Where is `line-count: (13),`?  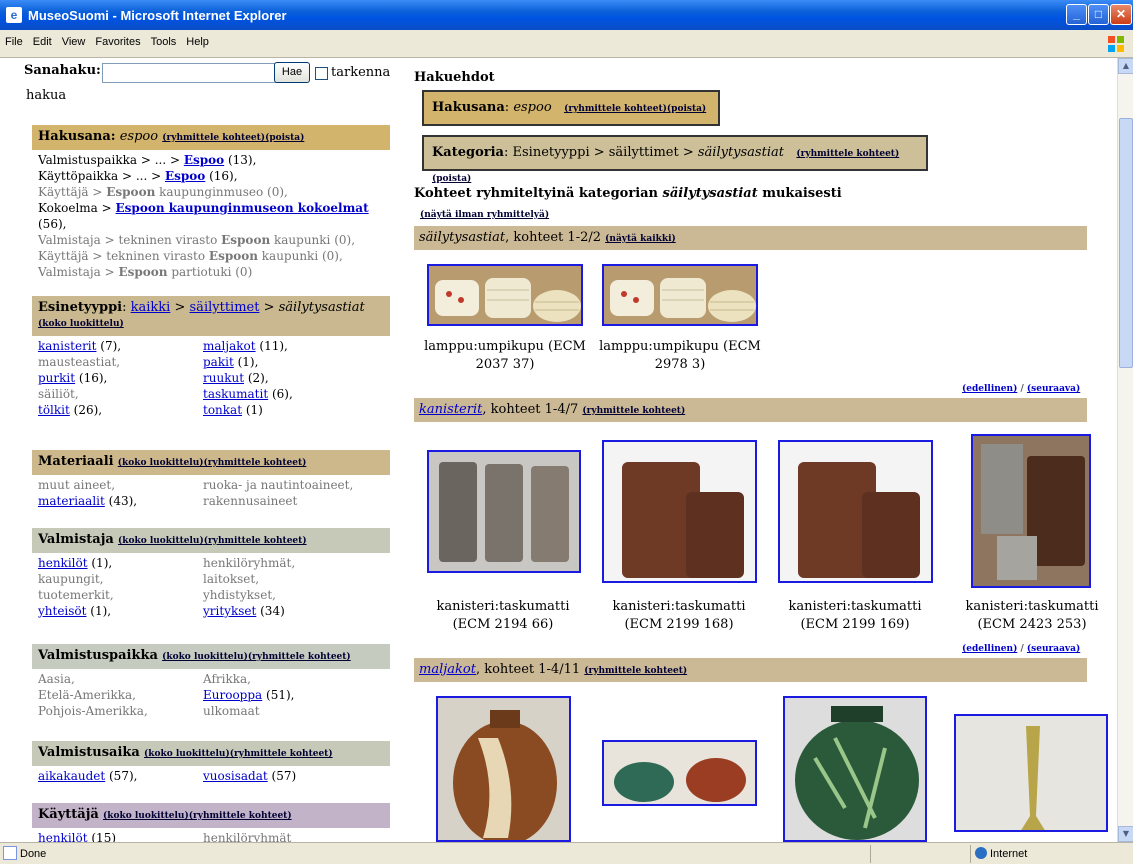
line-count: (13), is located at coordinates (240, 160).